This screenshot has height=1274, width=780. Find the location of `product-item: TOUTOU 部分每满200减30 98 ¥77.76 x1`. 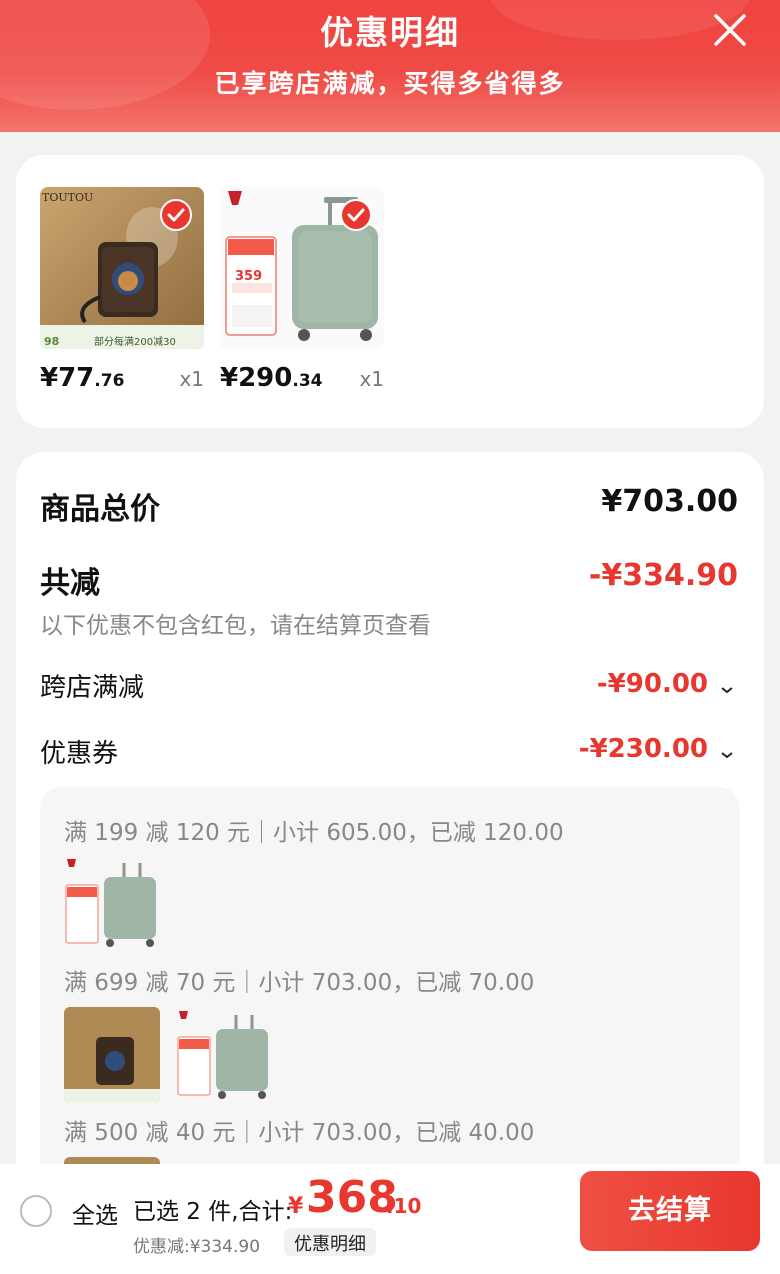

product-item: TOUTOU 部分每满200减30 98 ¥77.76 x1 is located at coordinates (122, 290).